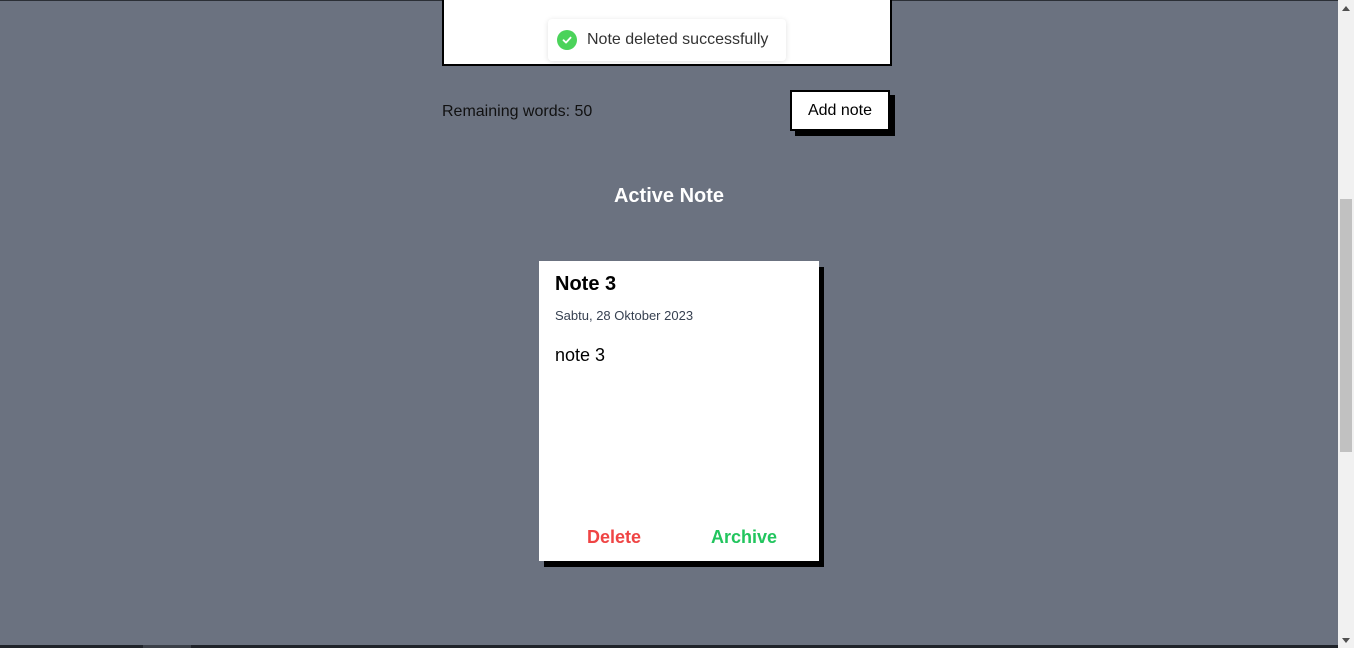 The width and height of the screenshot is (1354, 648). What do you see at coordinates (624, 315) in the screenshot?
I see `note-date: Sabtu, 28 Oktober 2023` at bounding box center [624, 315].